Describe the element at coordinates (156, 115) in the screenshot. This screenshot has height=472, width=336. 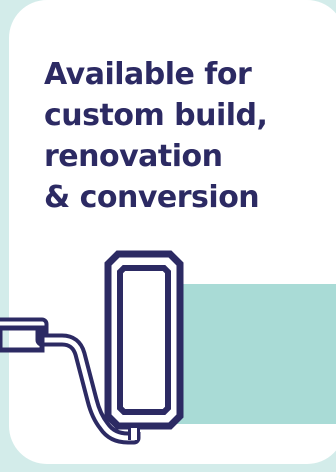
I see `headline-line-2: custom build,` at that location.